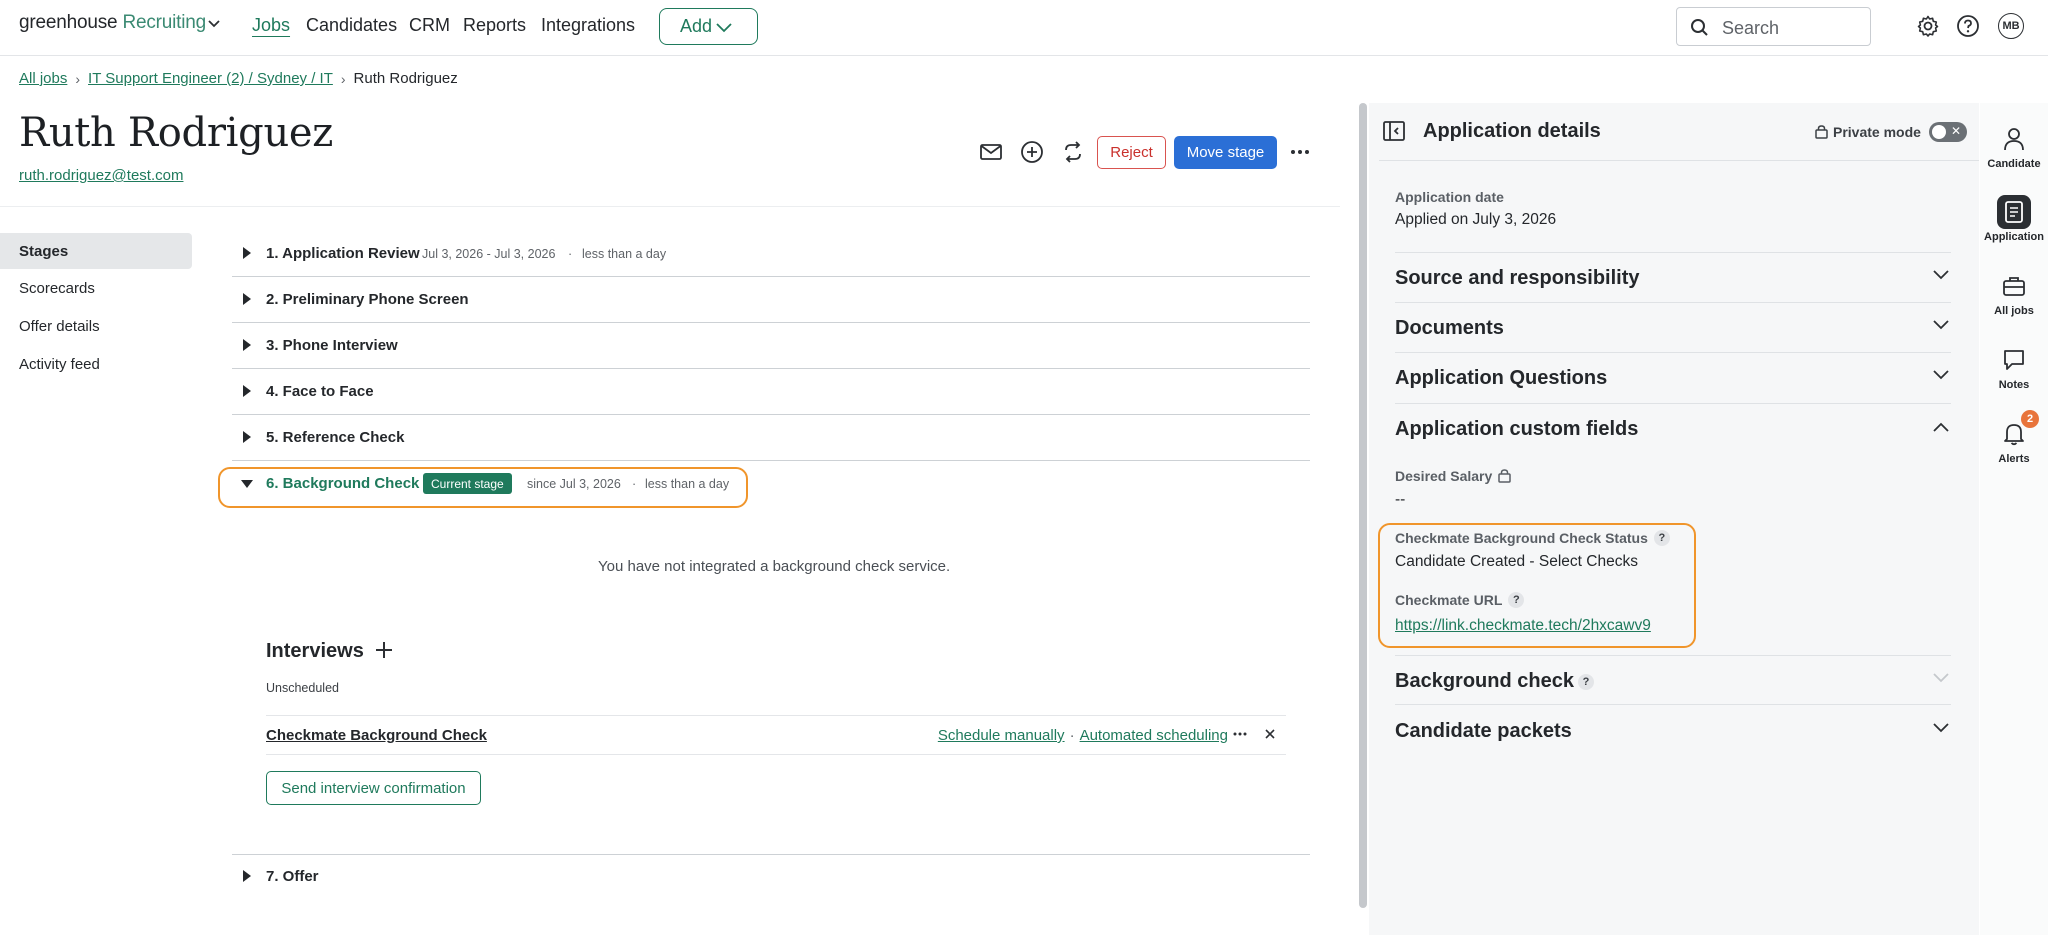  Describe the element at coordinates (1494, 681) in the screenshot. I see `section-background-check: Background check ?` at that location.